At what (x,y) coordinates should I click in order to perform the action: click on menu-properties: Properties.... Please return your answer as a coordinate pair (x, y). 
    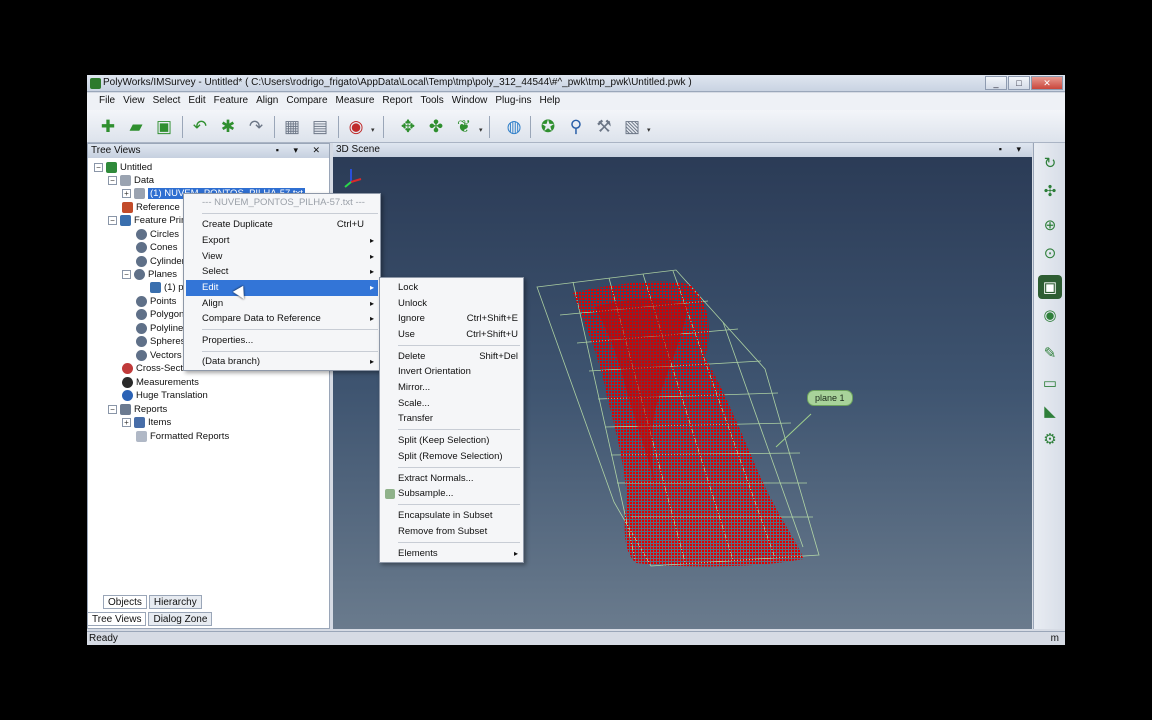
    Looking at the image, I should click on (282, 341).